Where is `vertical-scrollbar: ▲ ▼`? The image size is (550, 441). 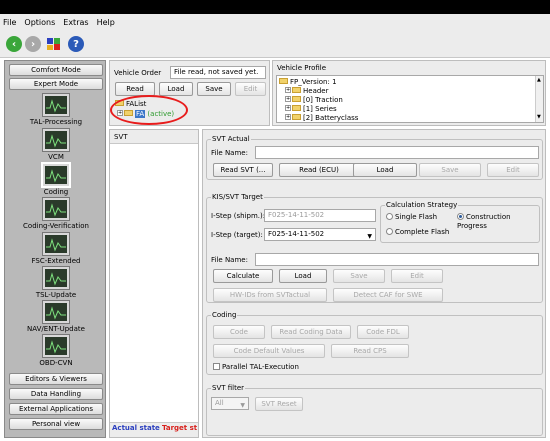 vertical-scrollbar: ▲ ▼ is located at coordinates (539, 99).